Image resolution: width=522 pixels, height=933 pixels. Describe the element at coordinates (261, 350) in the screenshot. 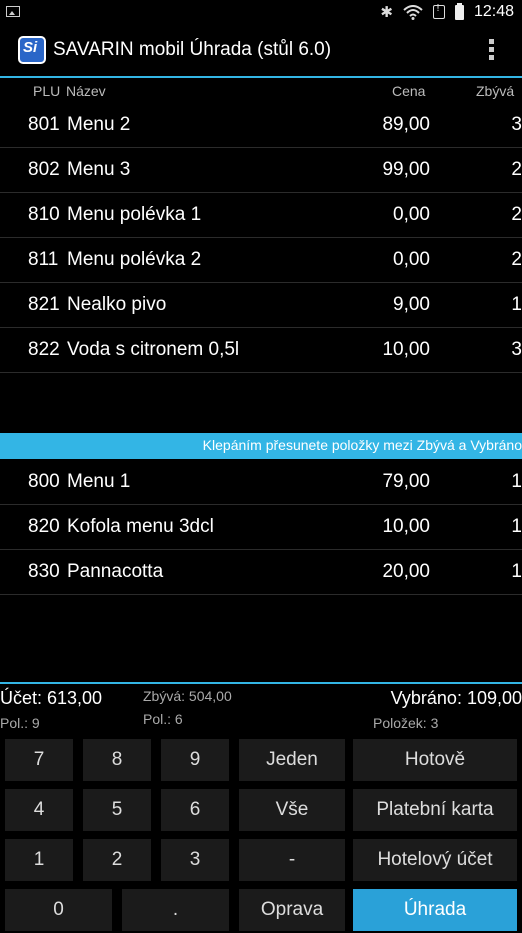

I see `list-item: 822 Voda s citronem 0,5l 10,00 3` at that location.